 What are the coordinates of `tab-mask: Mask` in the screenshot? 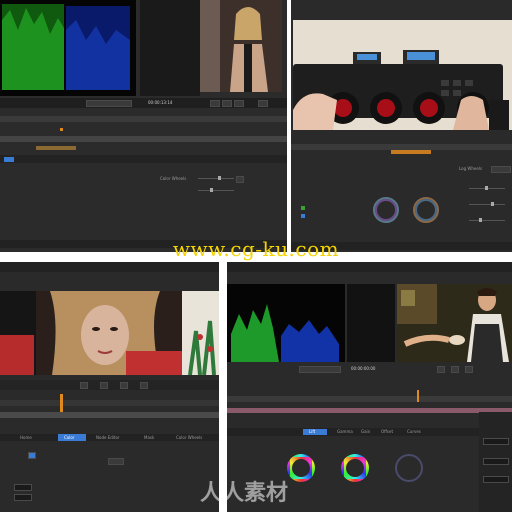 It's located at (149, 437).